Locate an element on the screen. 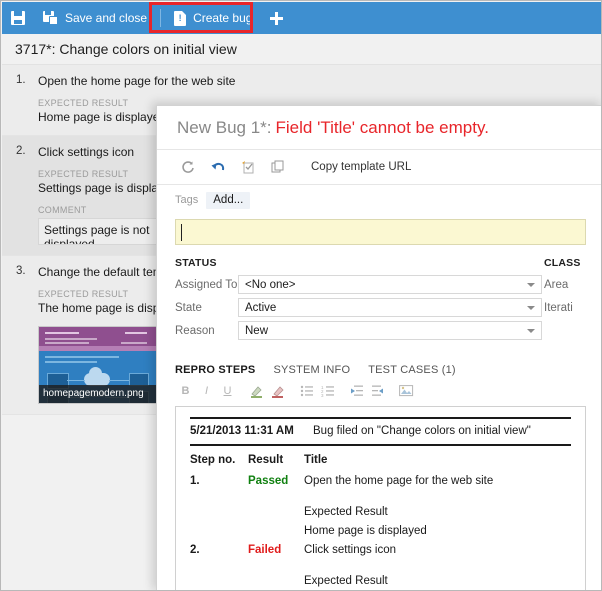 This screenshot has height=591, width=602. save-and-close-button: Save and close is located at coordinates (95, 18).